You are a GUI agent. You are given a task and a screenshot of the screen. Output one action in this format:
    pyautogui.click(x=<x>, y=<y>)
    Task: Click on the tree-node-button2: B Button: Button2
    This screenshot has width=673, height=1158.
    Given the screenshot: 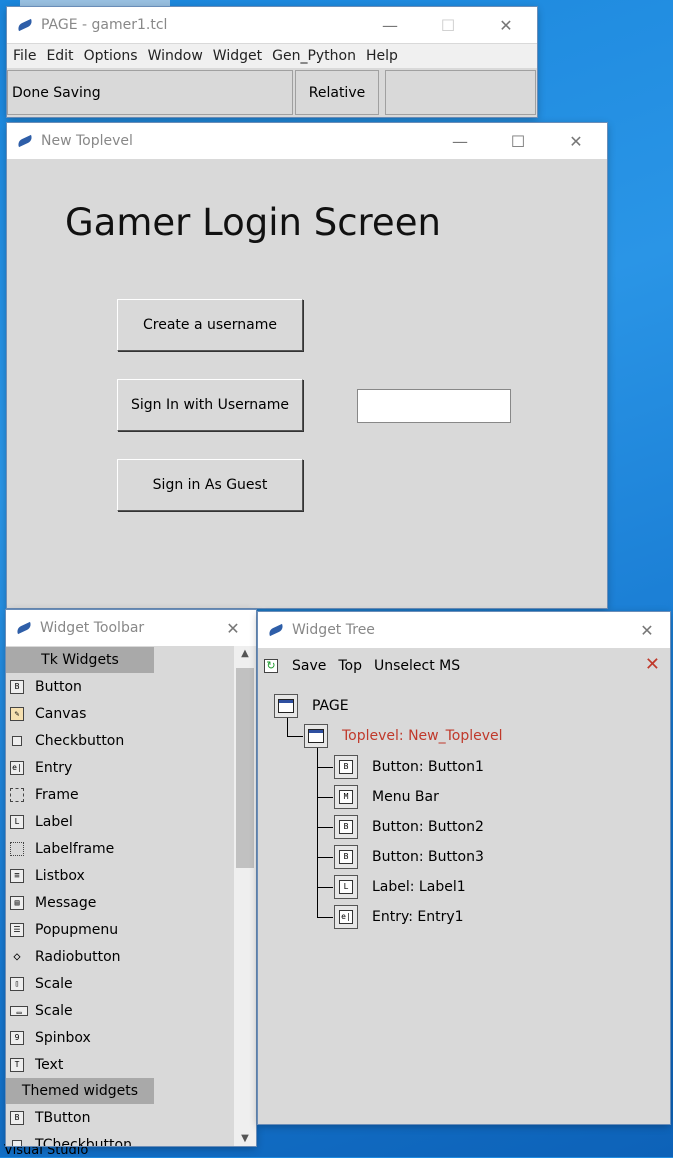 What is the action you would take?
    pyautogui.click(x=409, y=827)
    